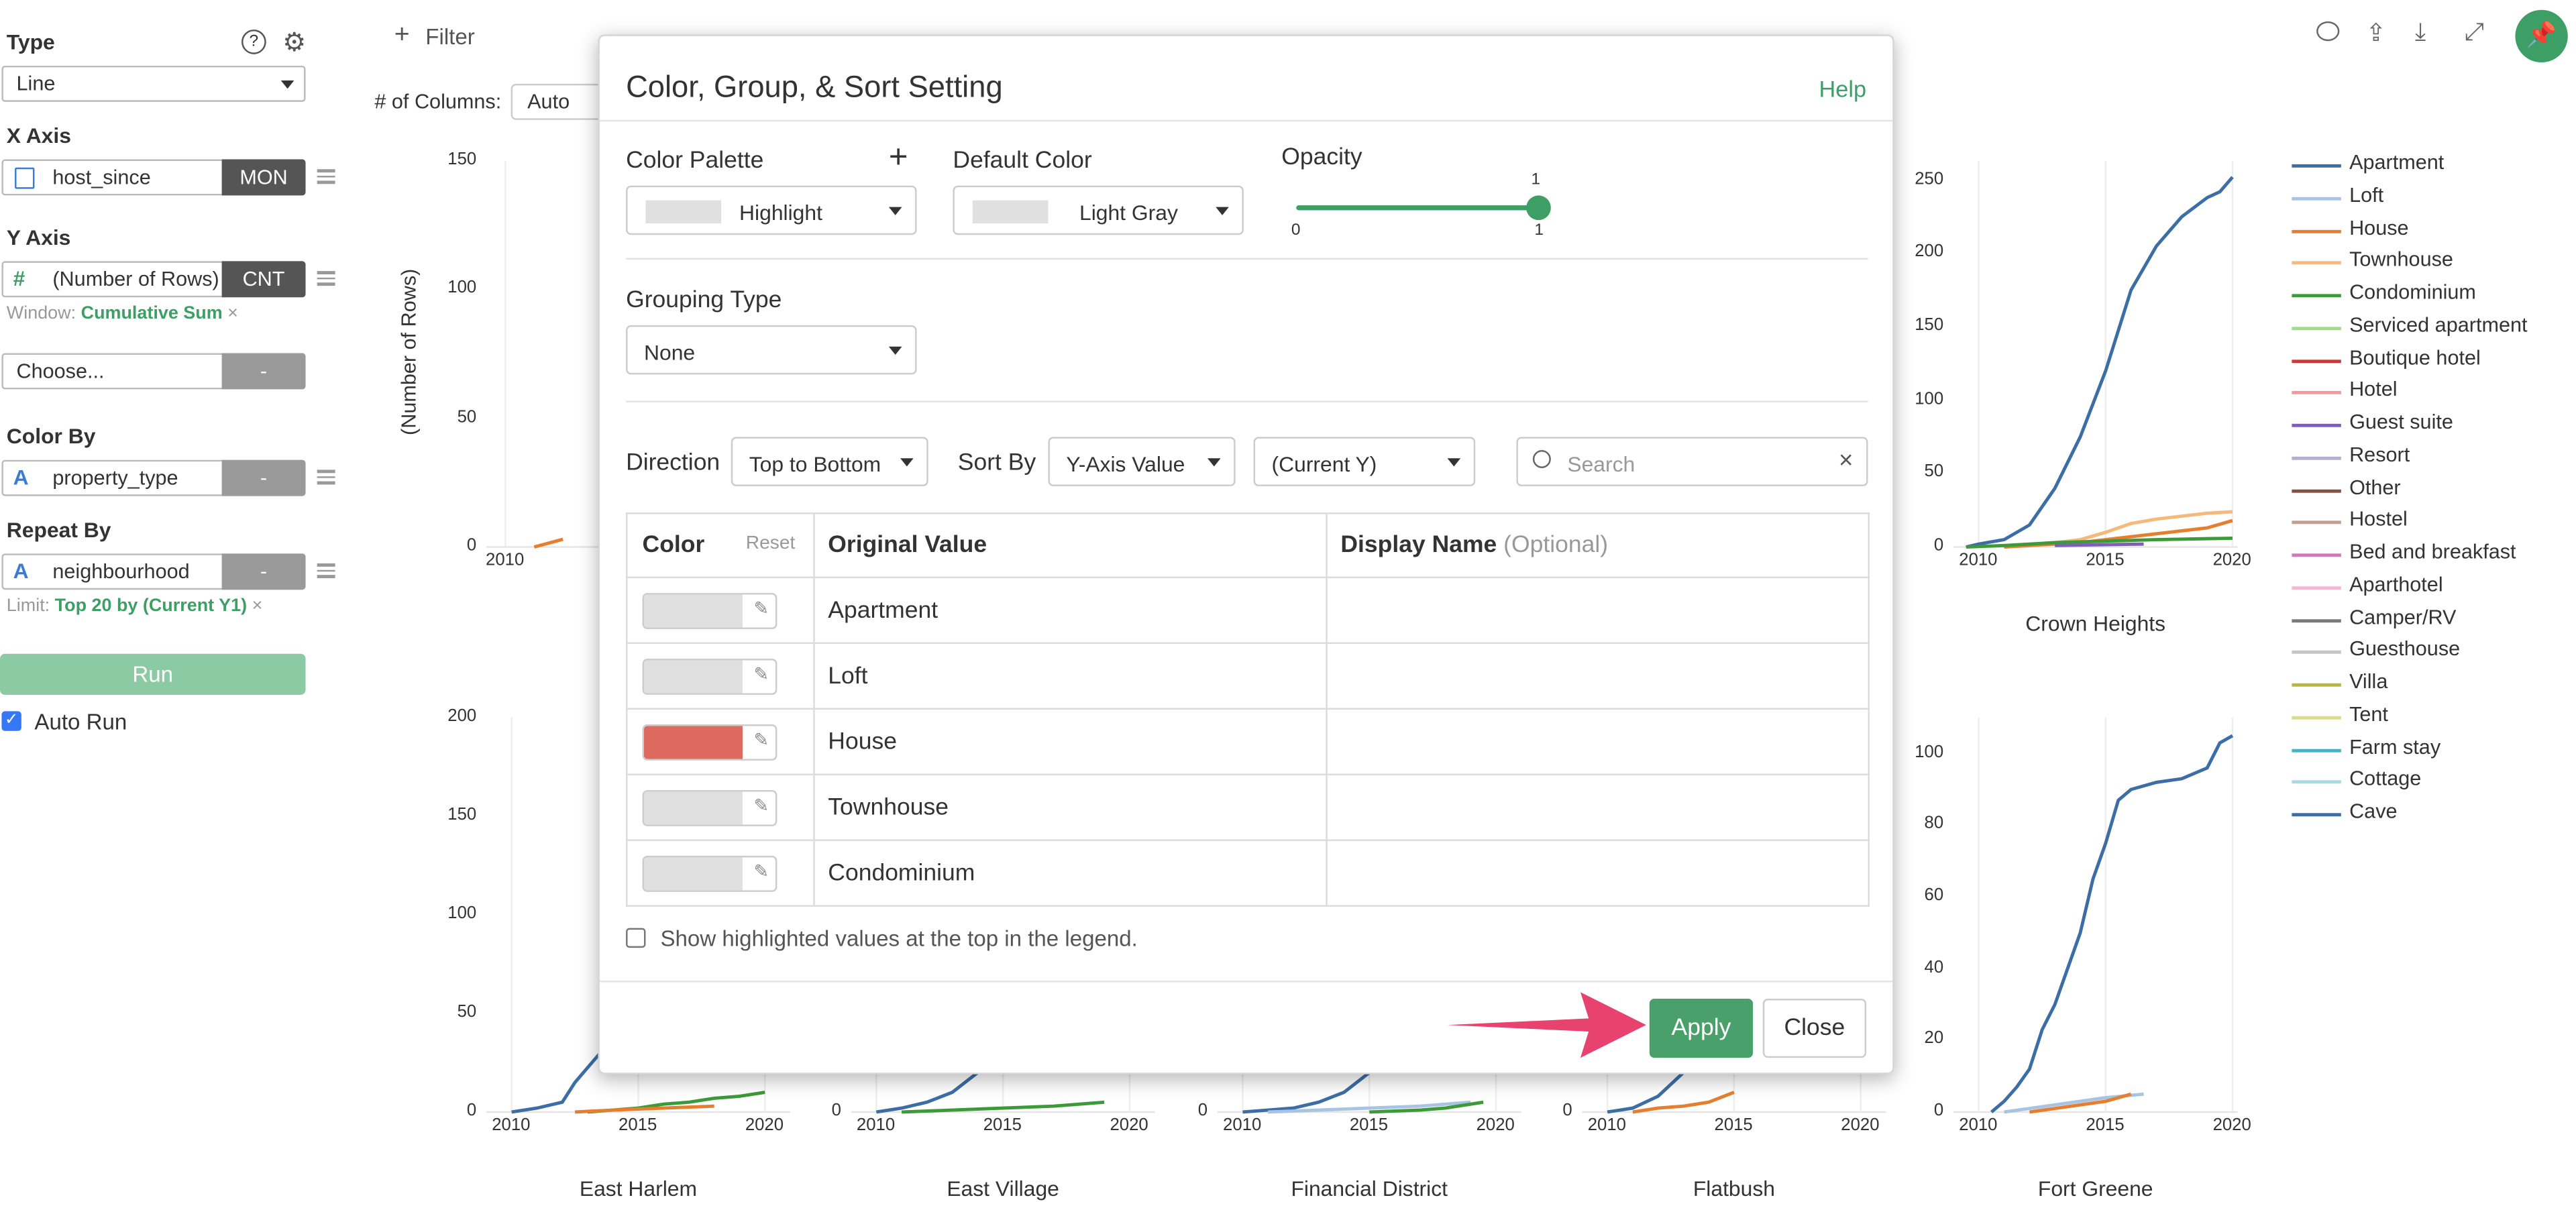  I want to click on help-link: Help, so click(1843, 89).